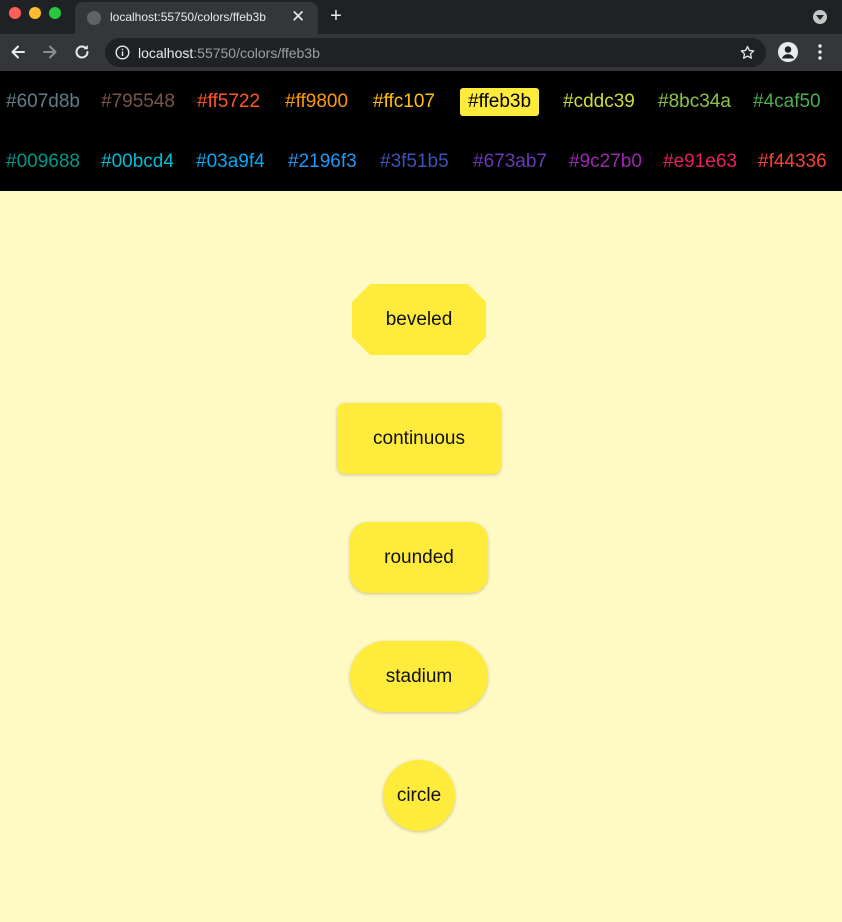 This screenshot has width=842, height=922. Describe the element at coordinates (256, 53) in the screenshot. I see `url-path: :55750/colors/ffeb3b` at that location.